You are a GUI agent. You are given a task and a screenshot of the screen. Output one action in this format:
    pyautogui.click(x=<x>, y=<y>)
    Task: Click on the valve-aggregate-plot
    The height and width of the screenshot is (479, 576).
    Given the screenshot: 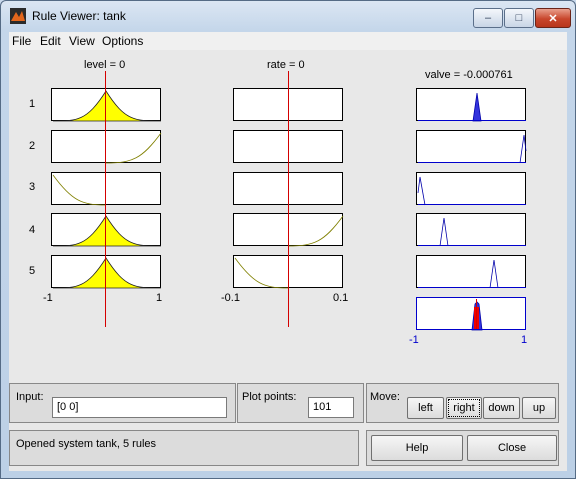 What is the action you would take?
    pyautogui.click(x=471, y=314)
    